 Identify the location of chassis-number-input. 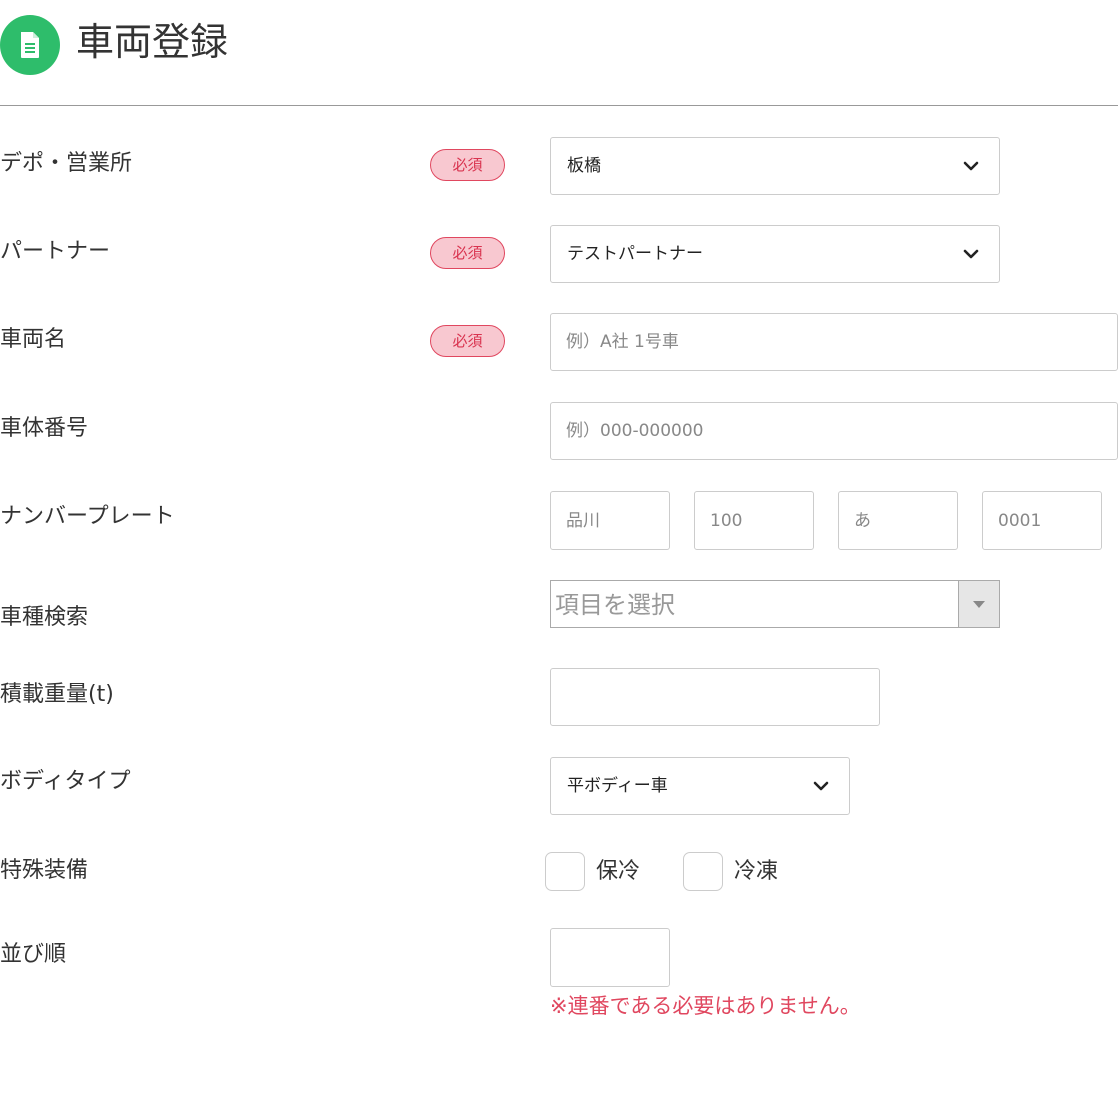
(834, 431).